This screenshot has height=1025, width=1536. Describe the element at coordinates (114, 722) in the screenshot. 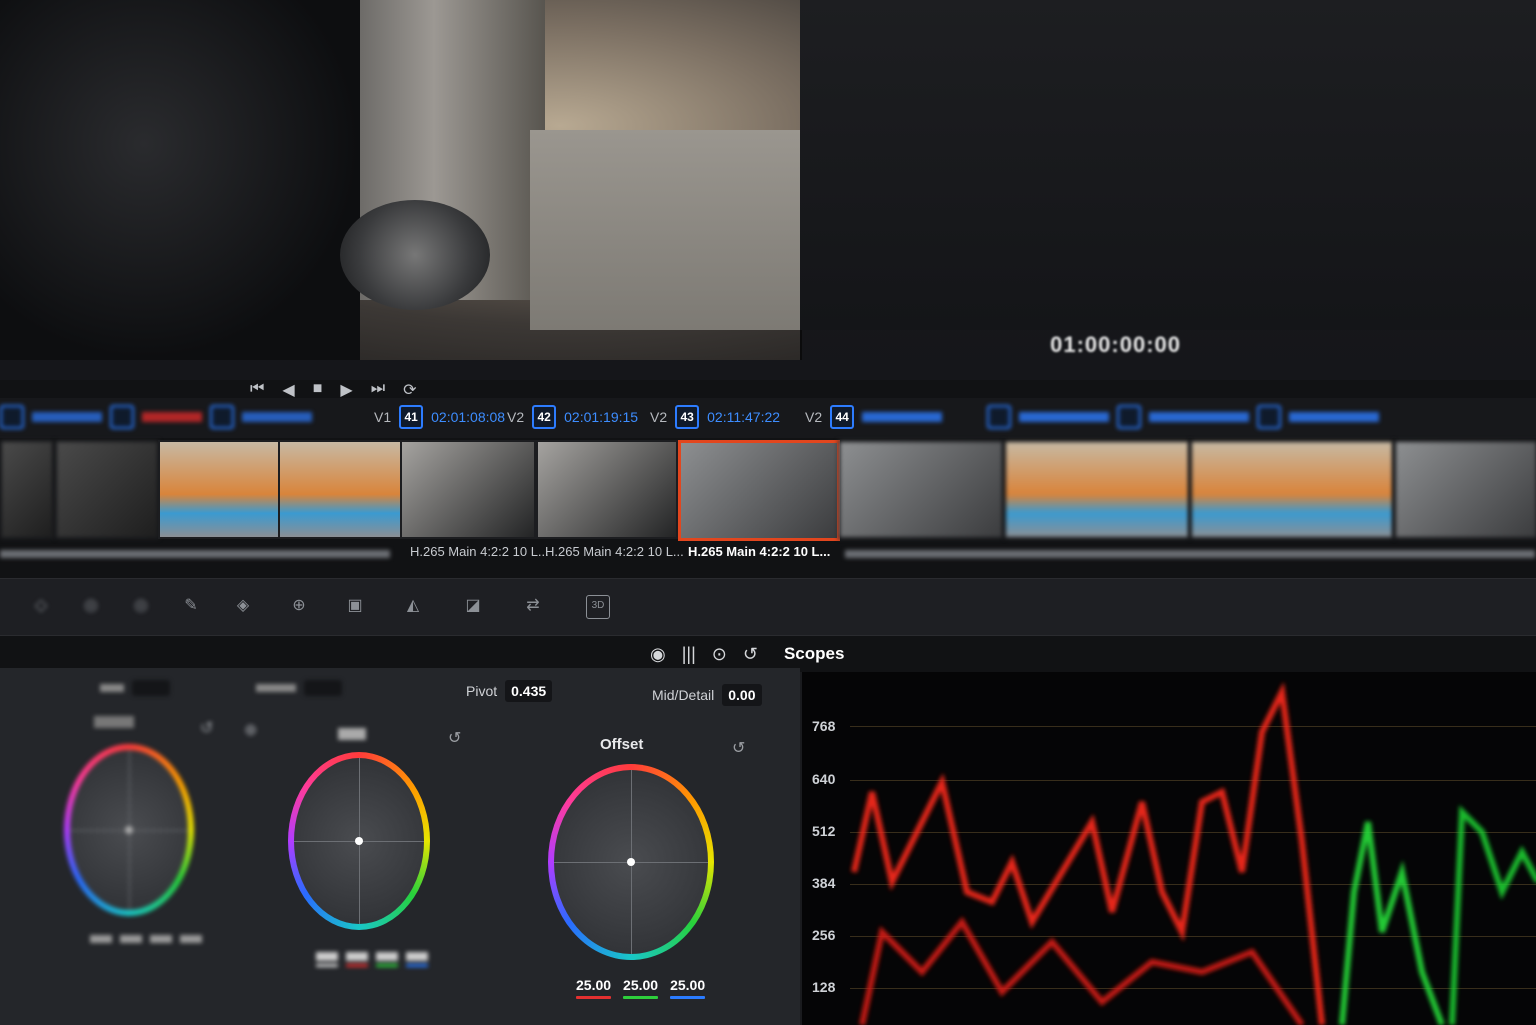

I see `lift-title` at that location.